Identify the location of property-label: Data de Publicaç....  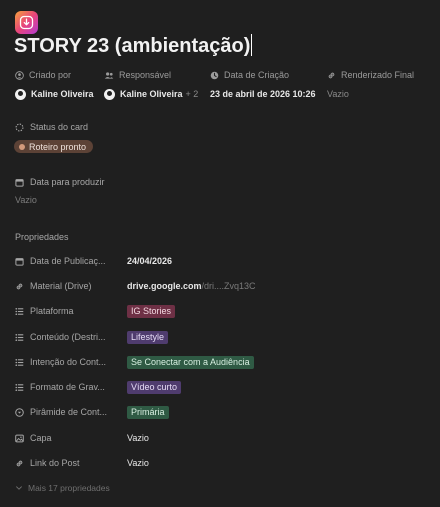
(68, 261).